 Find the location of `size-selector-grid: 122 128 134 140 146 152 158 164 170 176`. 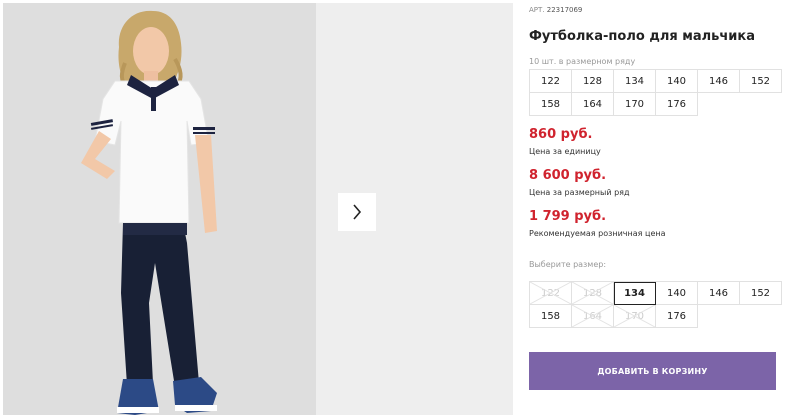

size-selector-grid: 122 128 134 140 146 152 158 164 170 176 is located at coordinates (655, 304).